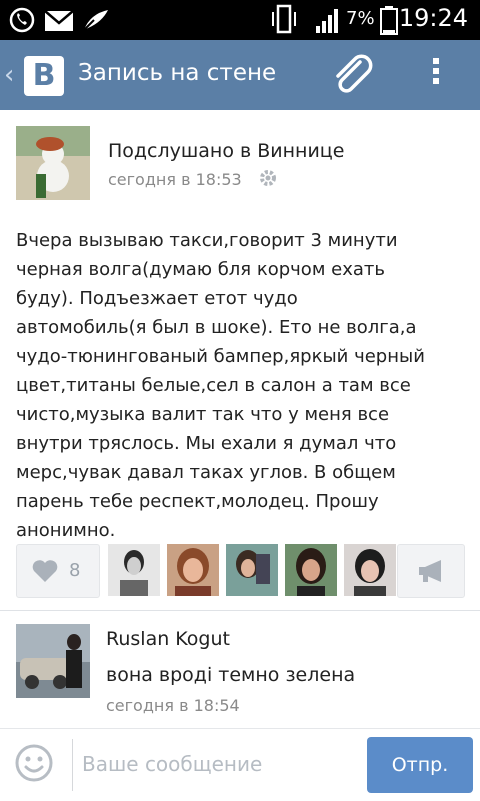 This screenshot has width=480, height=801. What do you see at coordinates (53, 163) in the screenshot?
I see `group-avatar` at bounding box center [53, 163].